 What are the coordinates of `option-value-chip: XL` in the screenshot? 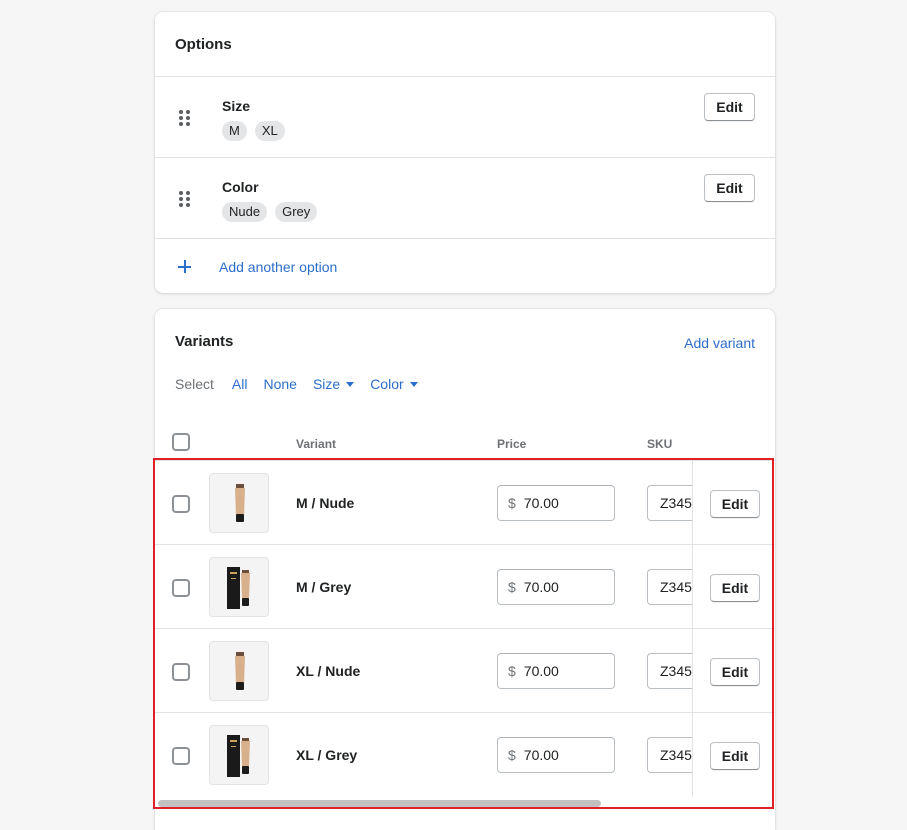 It's located at (269, 131).